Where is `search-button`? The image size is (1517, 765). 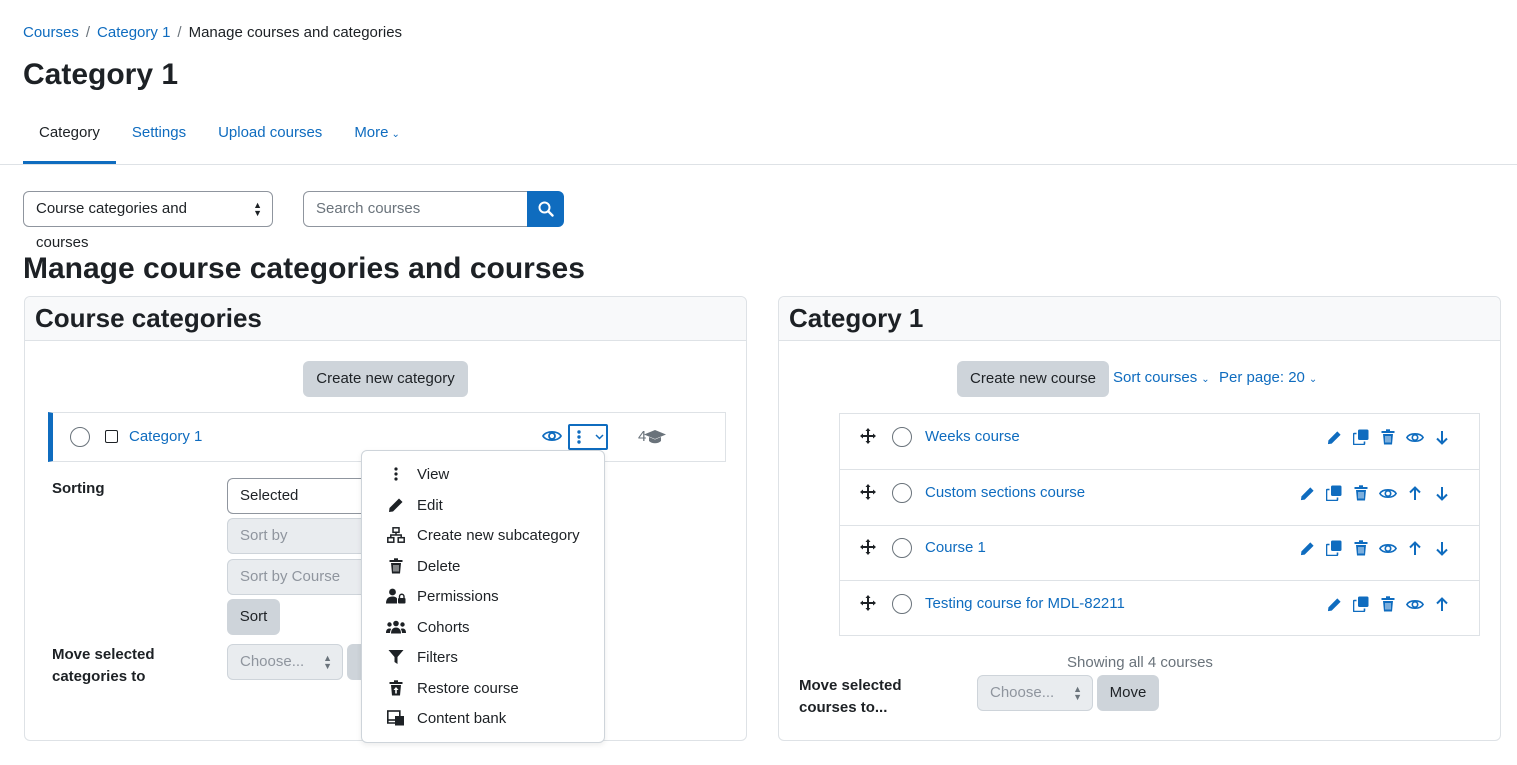 search-button is located at coordinates (545, 209).